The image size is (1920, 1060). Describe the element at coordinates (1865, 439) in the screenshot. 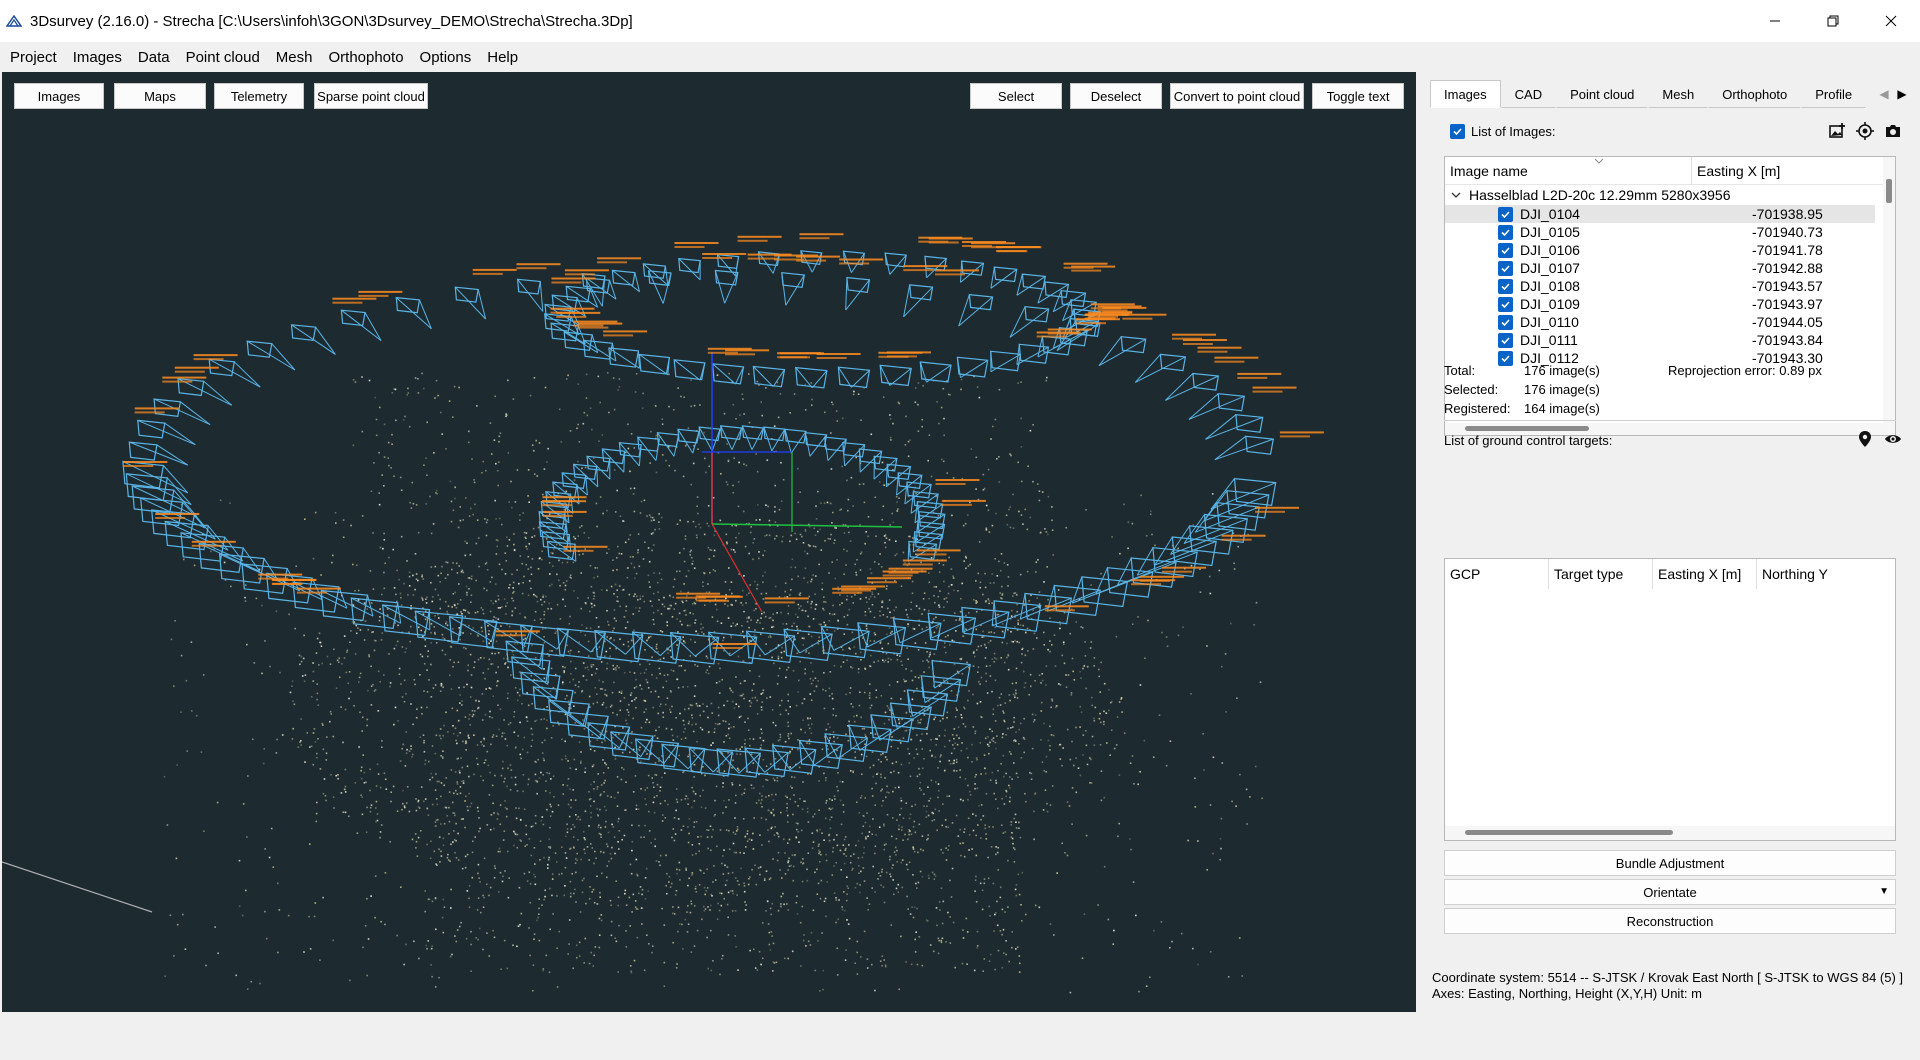

I see `map-pin-icon` at that location.